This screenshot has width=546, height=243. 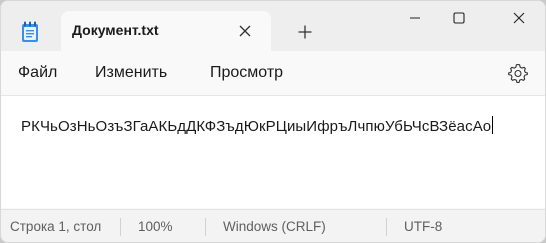 What do you see at coordinates (519, 18) in the screenshot?
I see `close-icon` at bounding box center [519, 18].